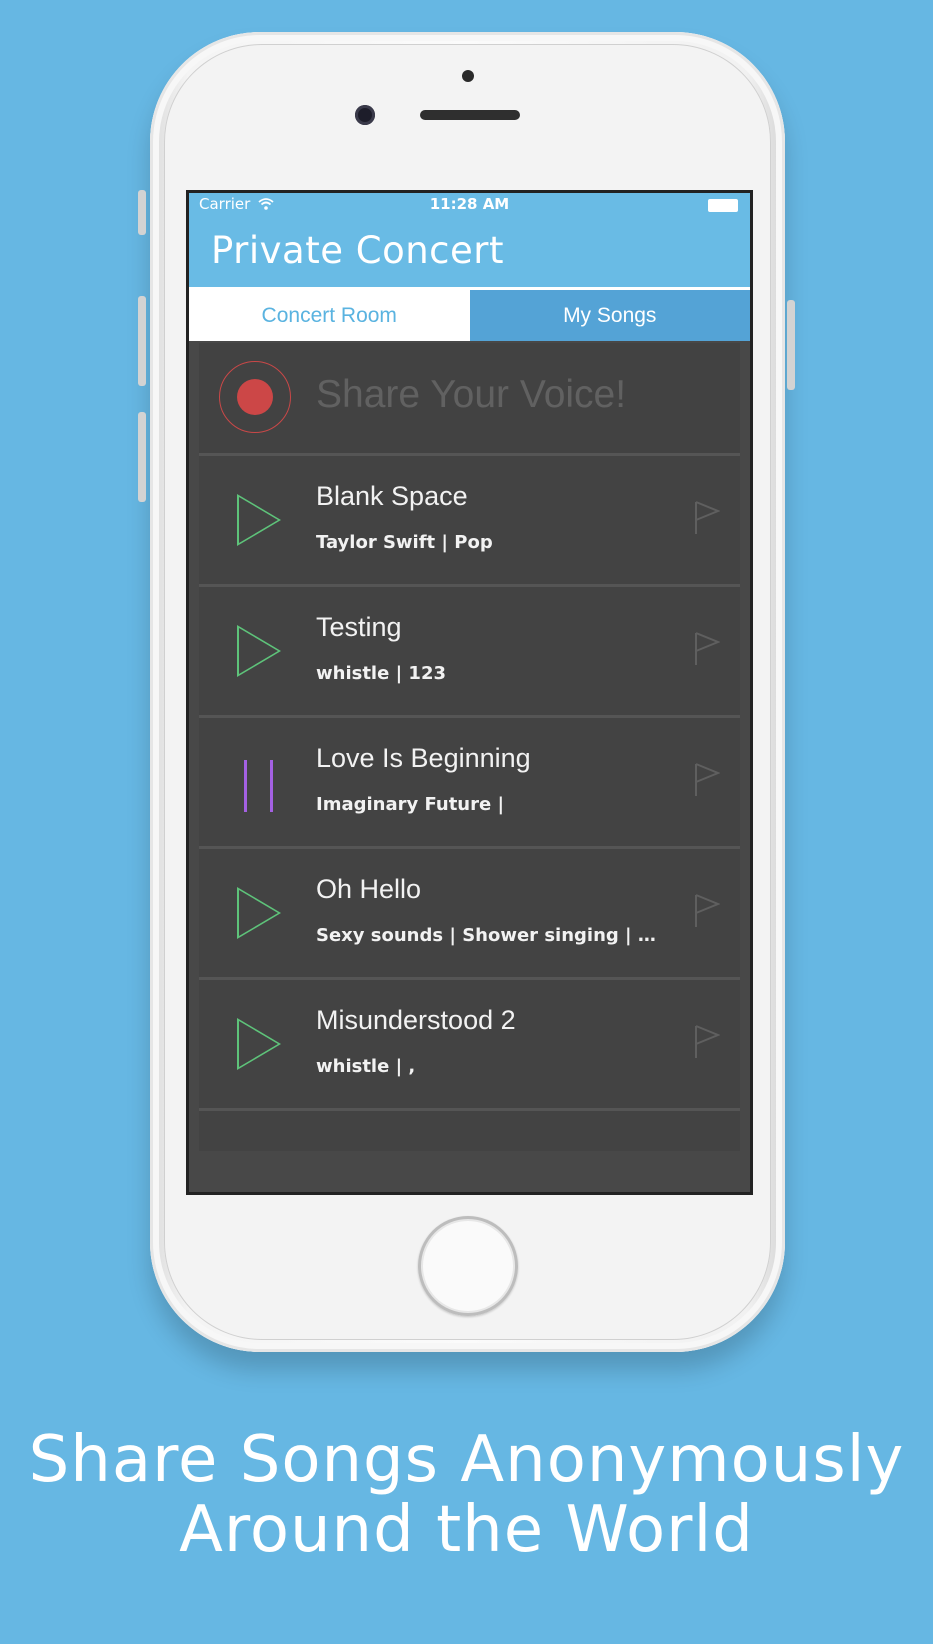  I want to click on app-title: Private Concert, so click(358, 250).